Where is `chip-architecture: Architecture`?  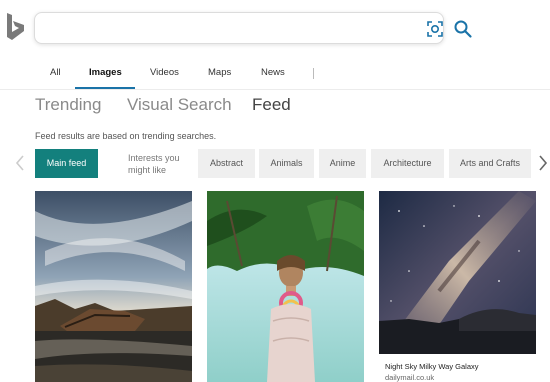
chip-architecture: Architecture is located at coordinates (407, 163).